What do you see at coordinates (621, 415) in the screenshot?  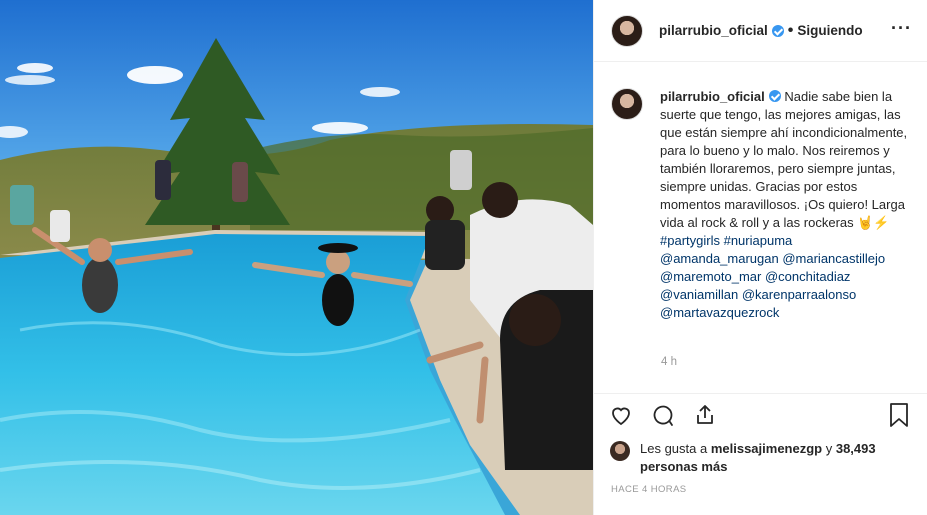 I see `heart-icon` at bounding box center [621, 415].